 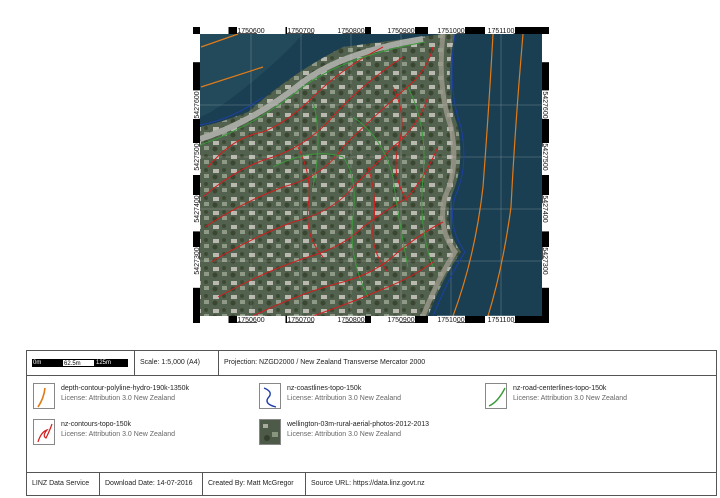 I want to click on scale-bar-label-mid: 62.5m, so click(x=78, y=363).